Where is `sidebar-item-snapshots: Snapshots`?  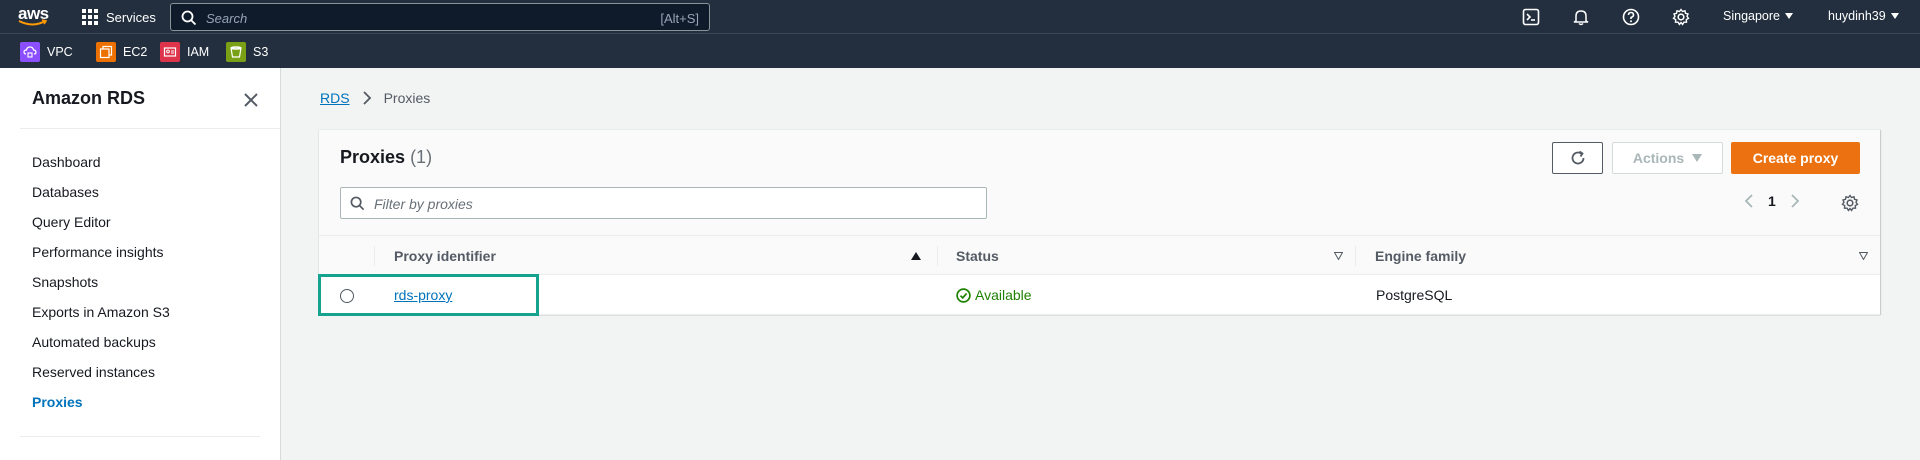 sidebar-item-snapshots: Snapshots is located at coordinates (101, 288).